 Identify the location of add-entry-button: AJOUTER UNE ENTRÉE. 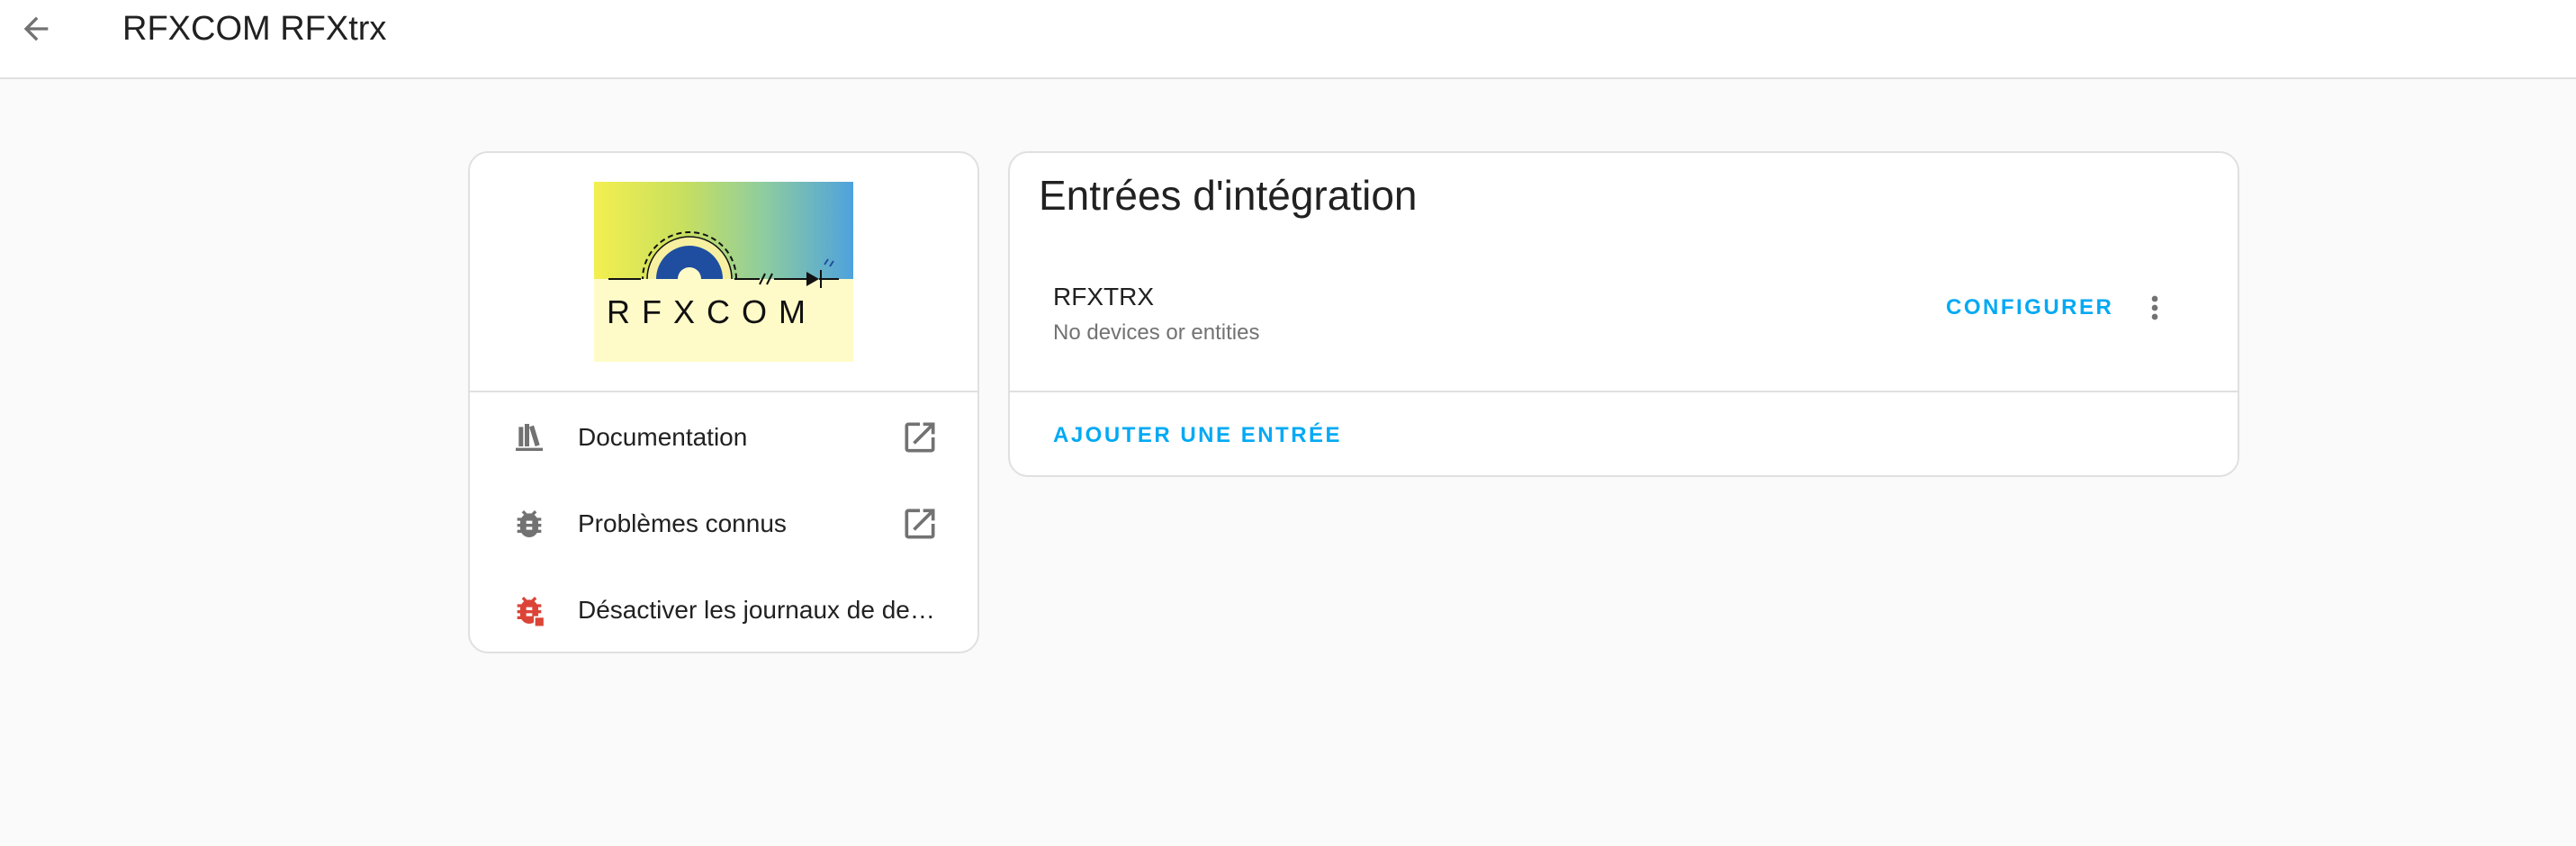
(1197, 436).